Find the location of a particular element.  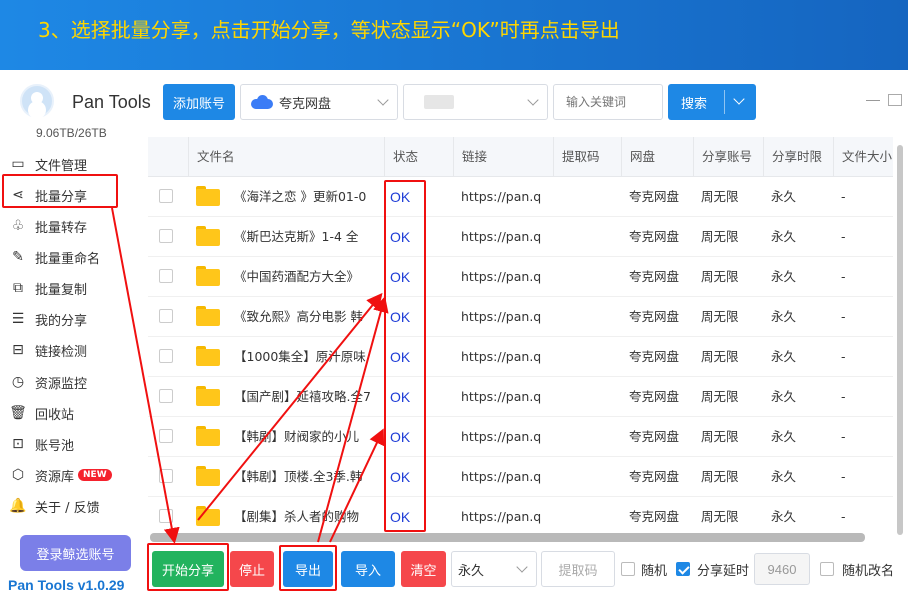

arrow-to-status is located at coordinates (290, 406).